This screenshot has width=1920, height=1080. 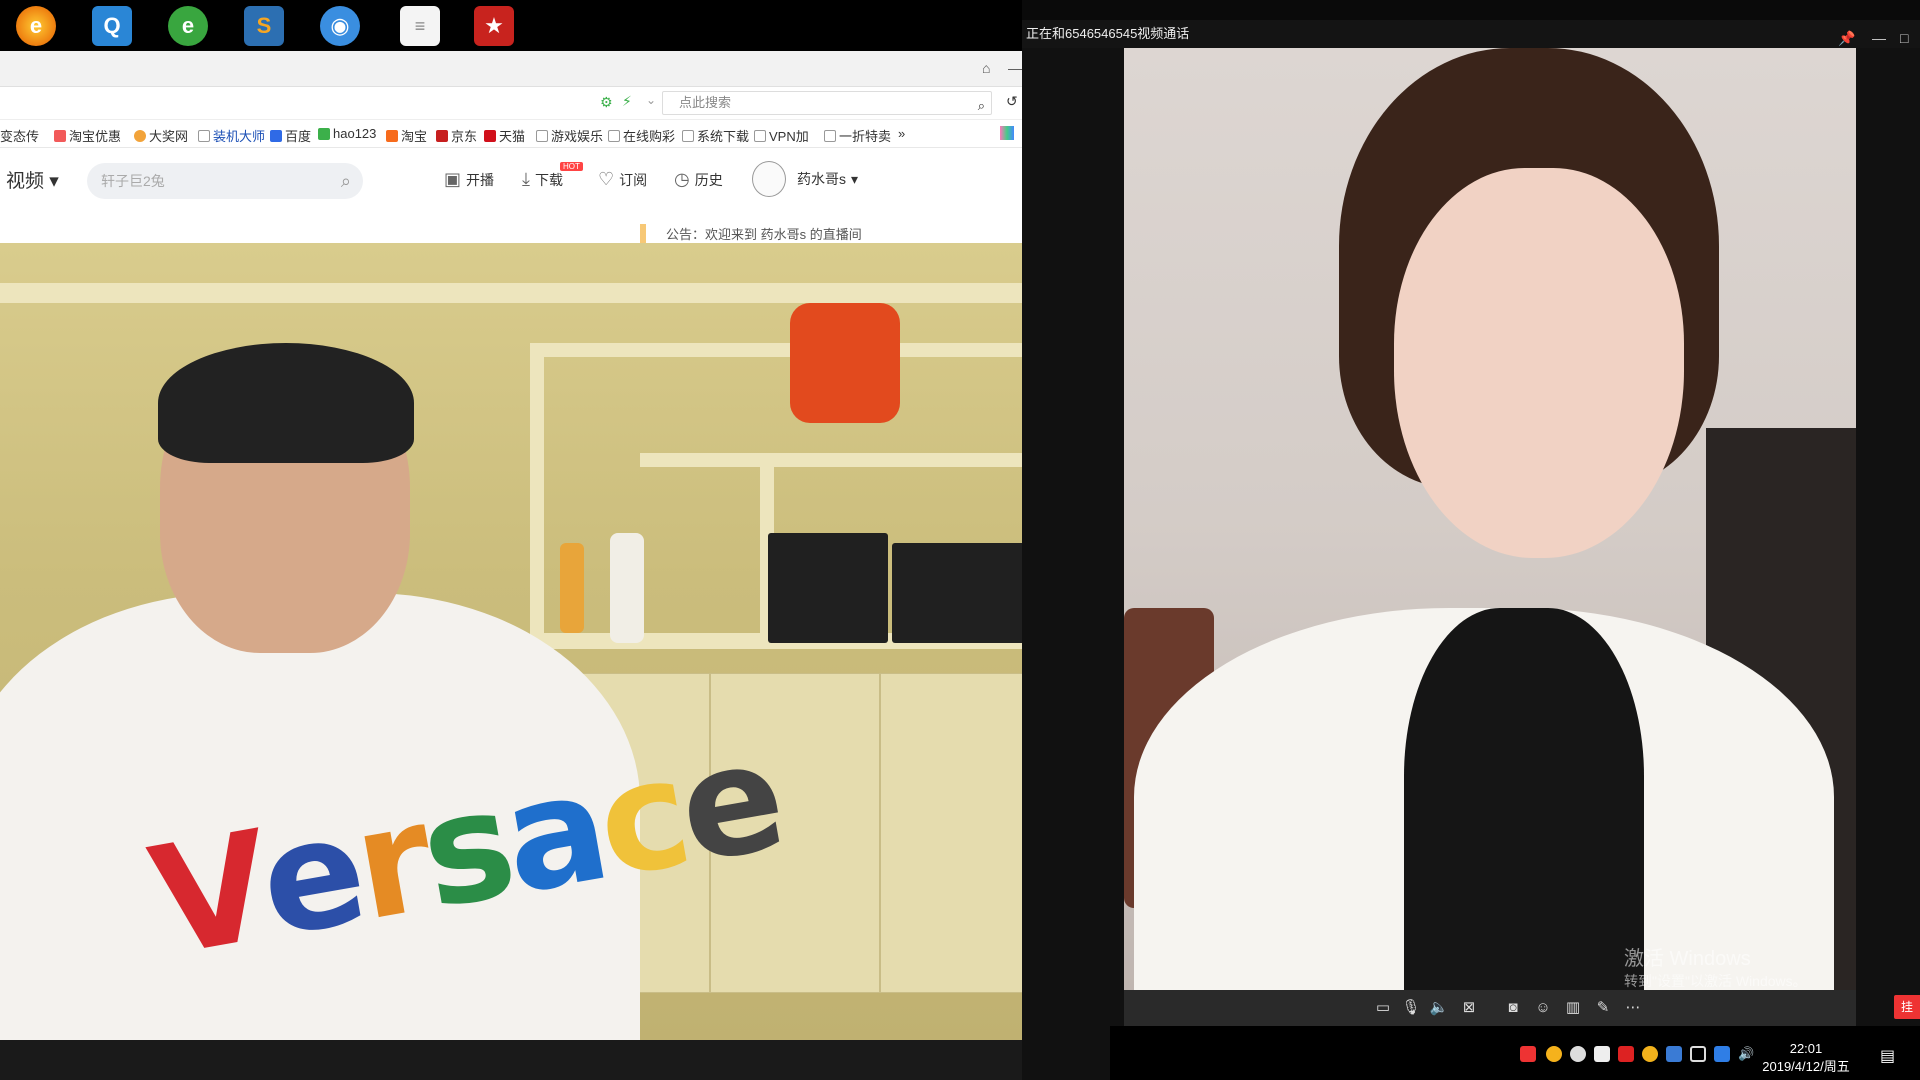 What do you see at coordinates (406, 135) in the screenshot?
I see `bookmark-item: 淘宝` at bounding box center [406, 135].